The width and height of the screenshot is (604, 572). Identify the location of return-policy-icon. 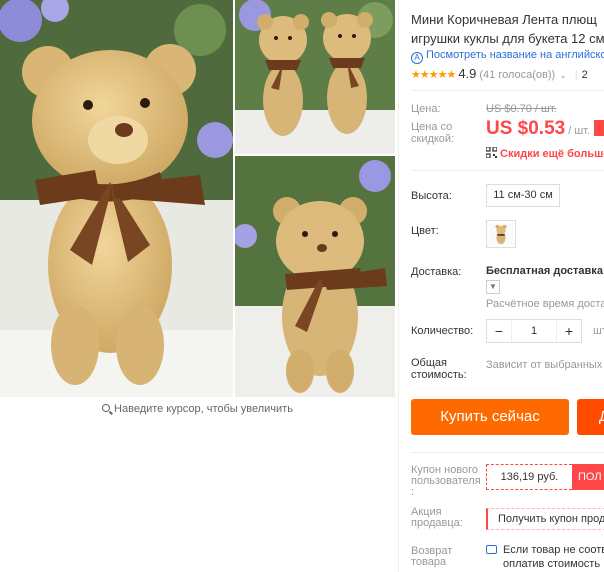
(491, 549).